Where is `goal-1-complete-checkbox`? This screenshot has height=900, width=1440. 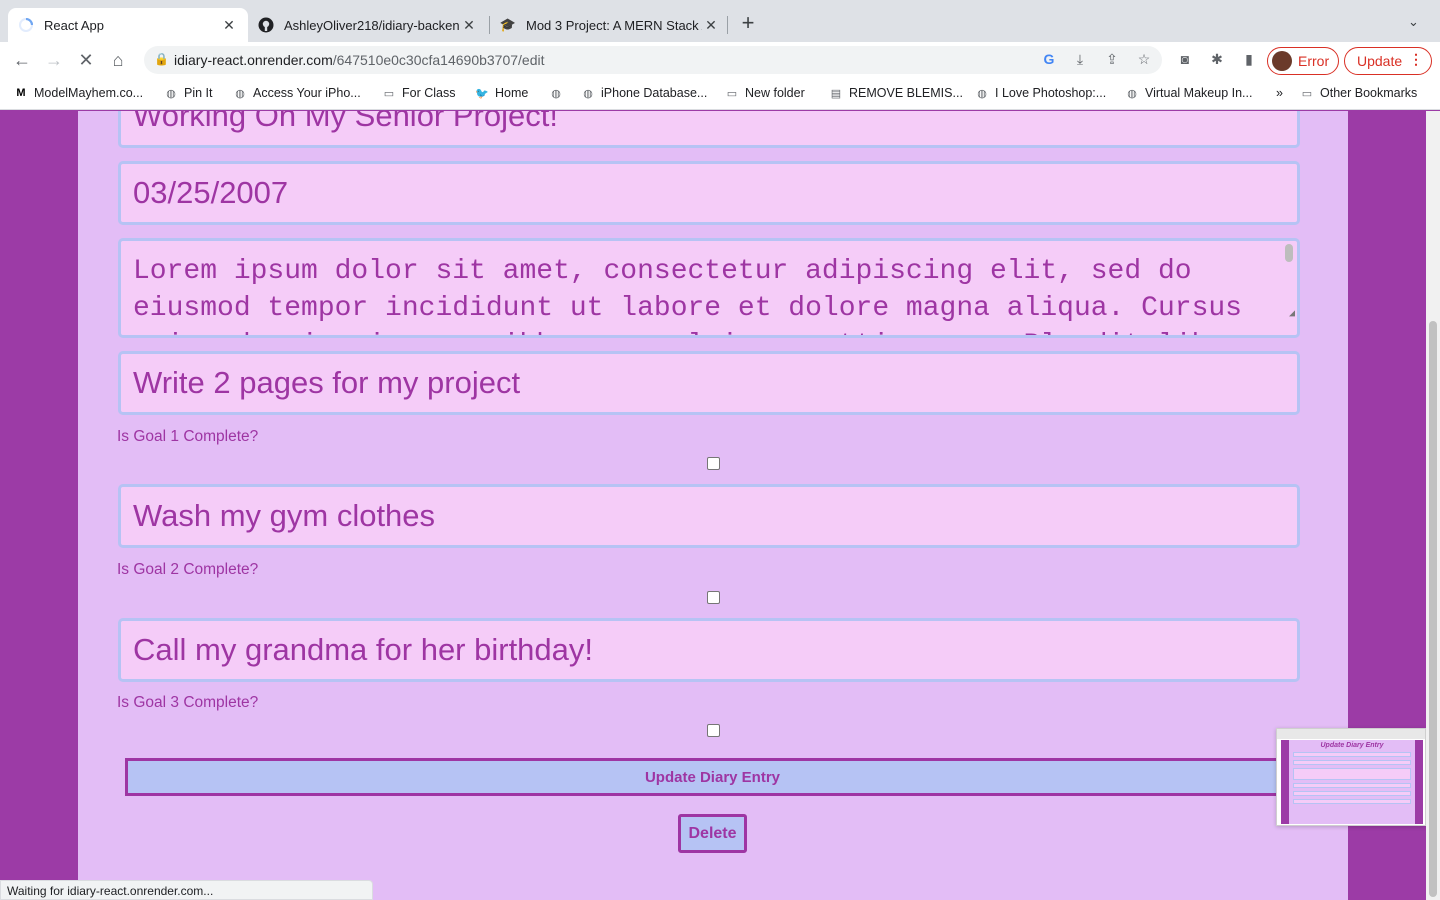
goal-1-complete-checkbox is located at coordinates (713, 463).